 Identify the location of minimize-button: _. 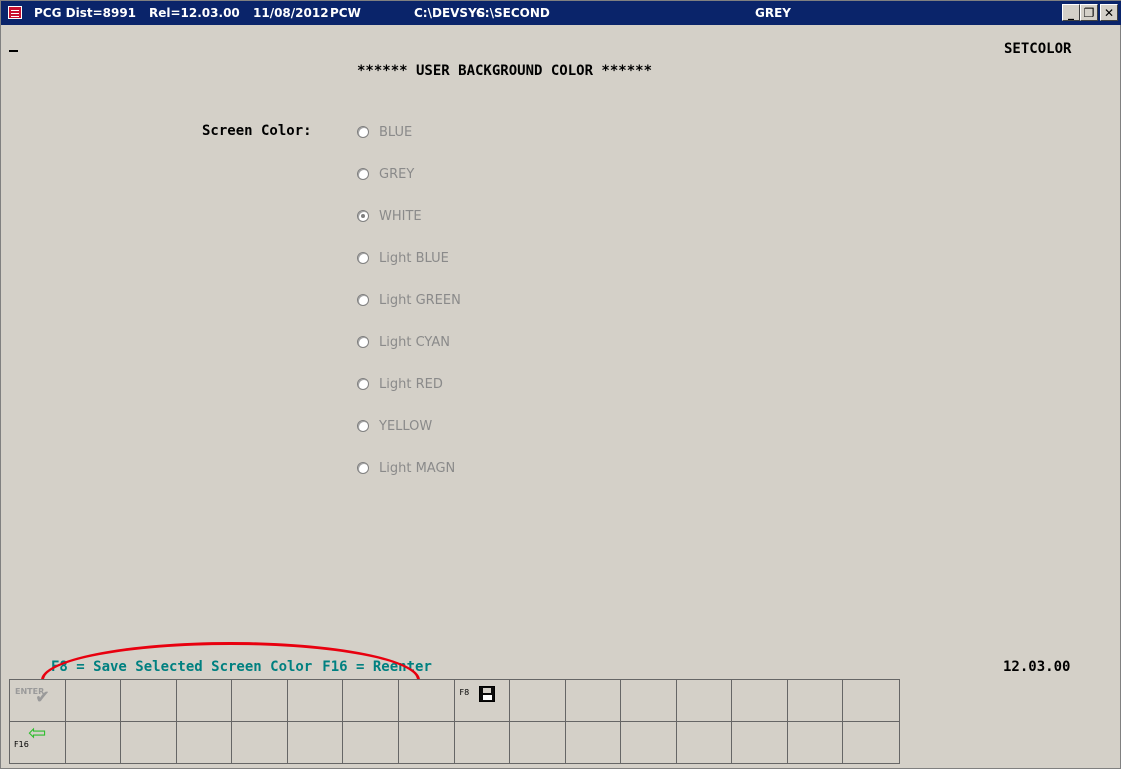
(1071, 12).